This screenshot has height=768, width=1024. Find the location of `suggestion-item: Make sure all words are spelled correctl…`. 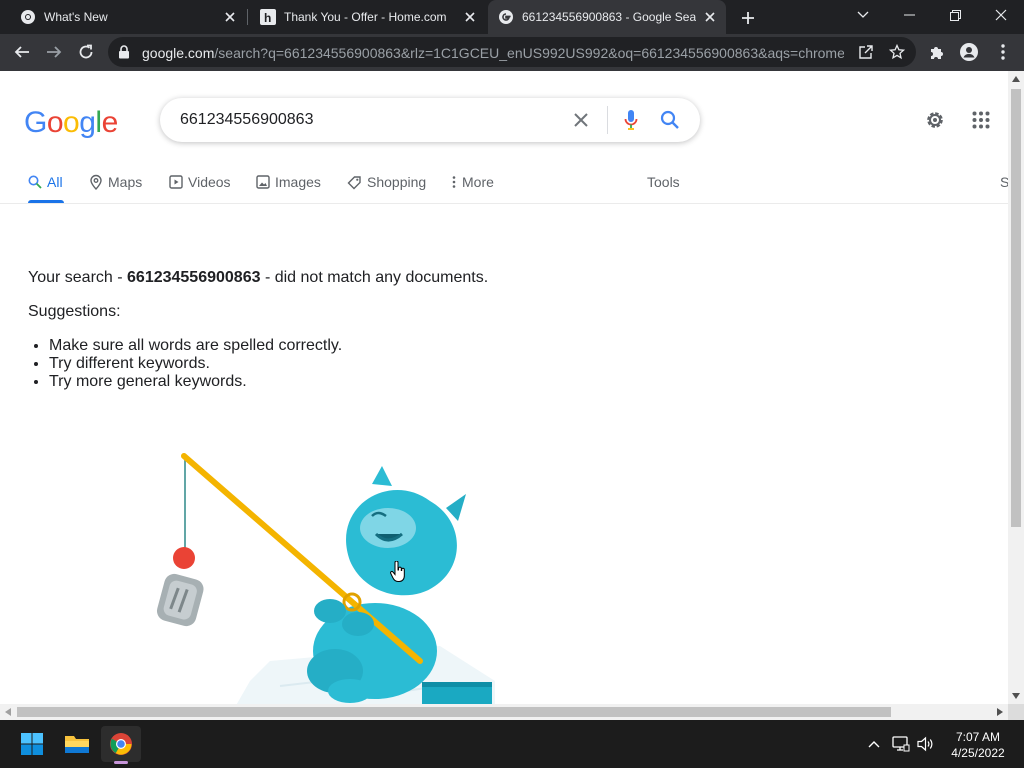

suggestion-item: Make sure all words are spelled correctl… is located at coordinates (195, 346).